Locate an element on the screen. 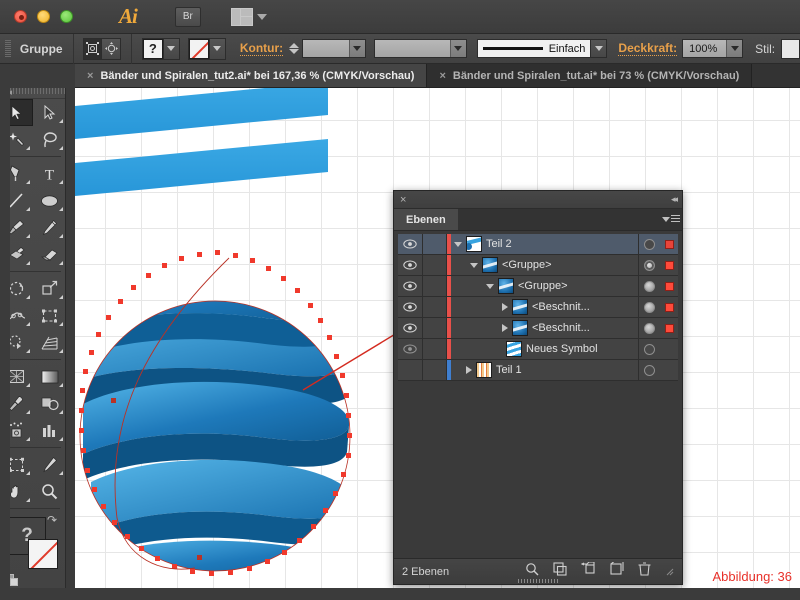 The image size is (800, 600). type-tool: T is located at coordinates (49, 173).